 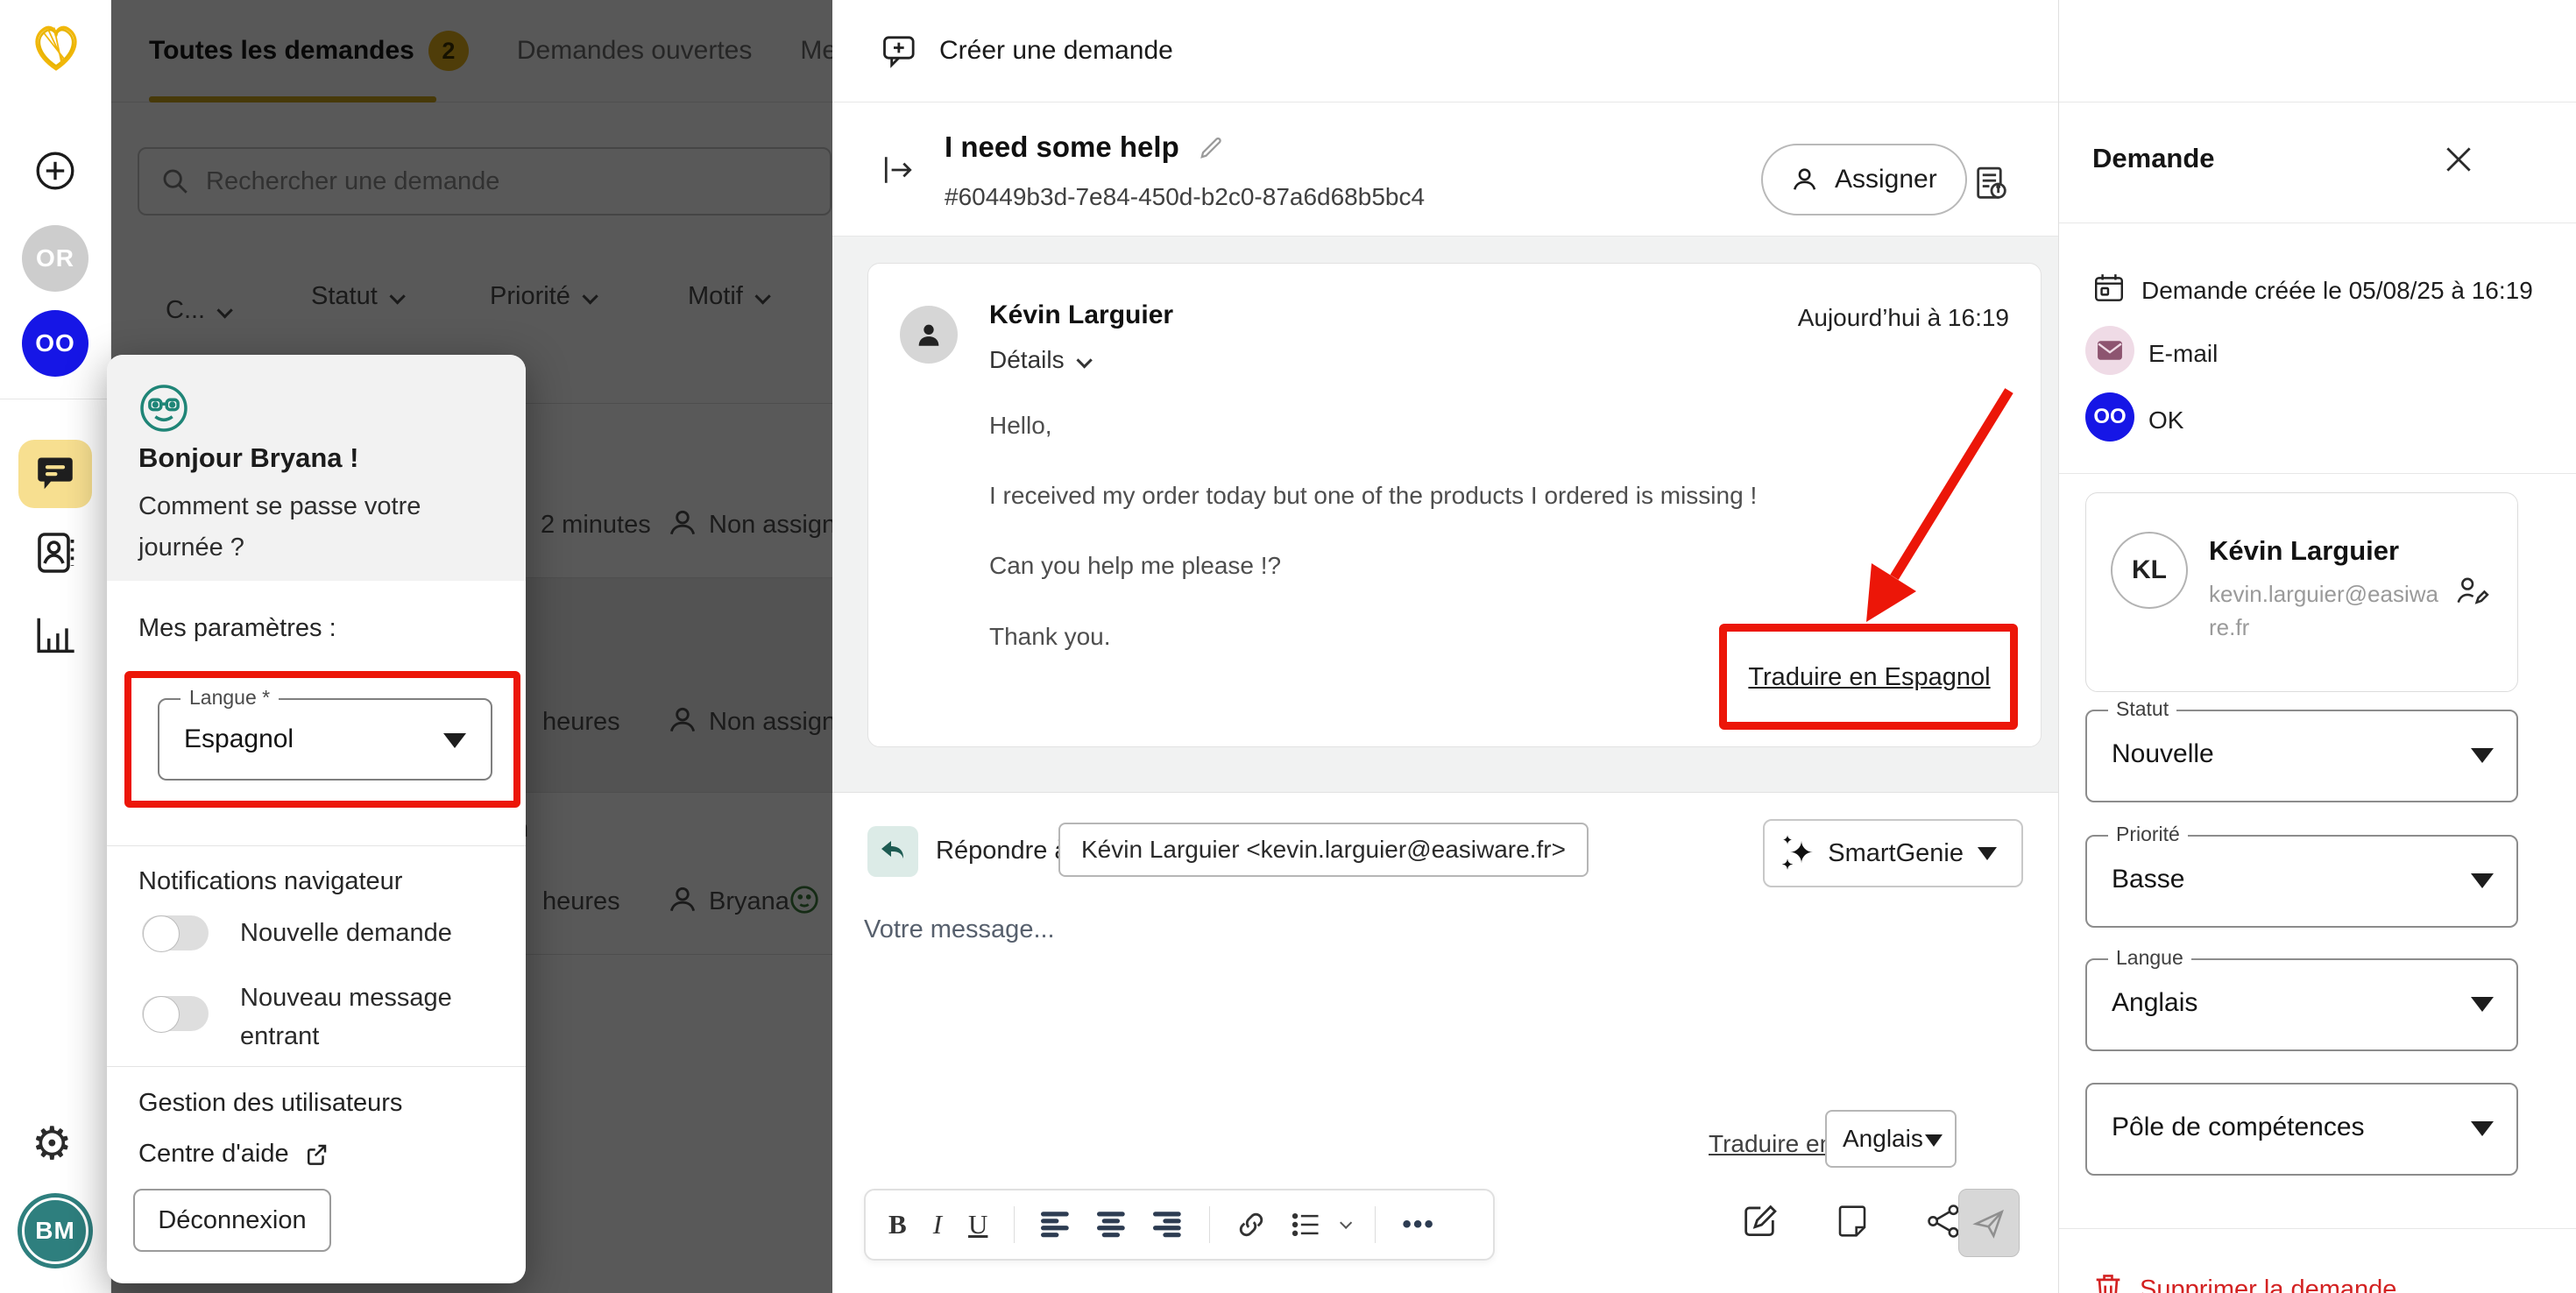 What do you see at coordinates (1185, 196) in the screenshot?
I see `ticket-id: #60449b3d-7e84-450d-b2c0-87a6d68b5bc4` at bounding box center [1185, 196].